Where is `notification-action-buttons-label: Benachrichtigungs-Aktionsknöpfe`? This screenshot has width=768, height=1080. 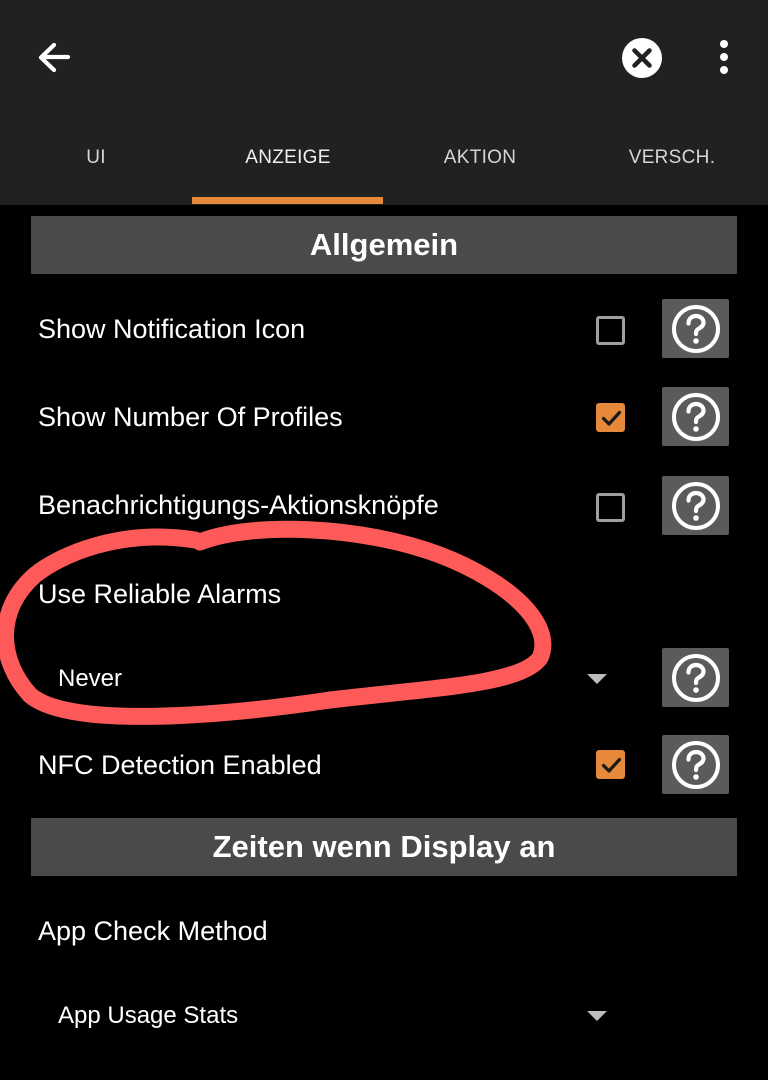 notification-action-buttons-label: Benachrichtigungs-Aktionsknöpfe is located at coordinates (238, 505).